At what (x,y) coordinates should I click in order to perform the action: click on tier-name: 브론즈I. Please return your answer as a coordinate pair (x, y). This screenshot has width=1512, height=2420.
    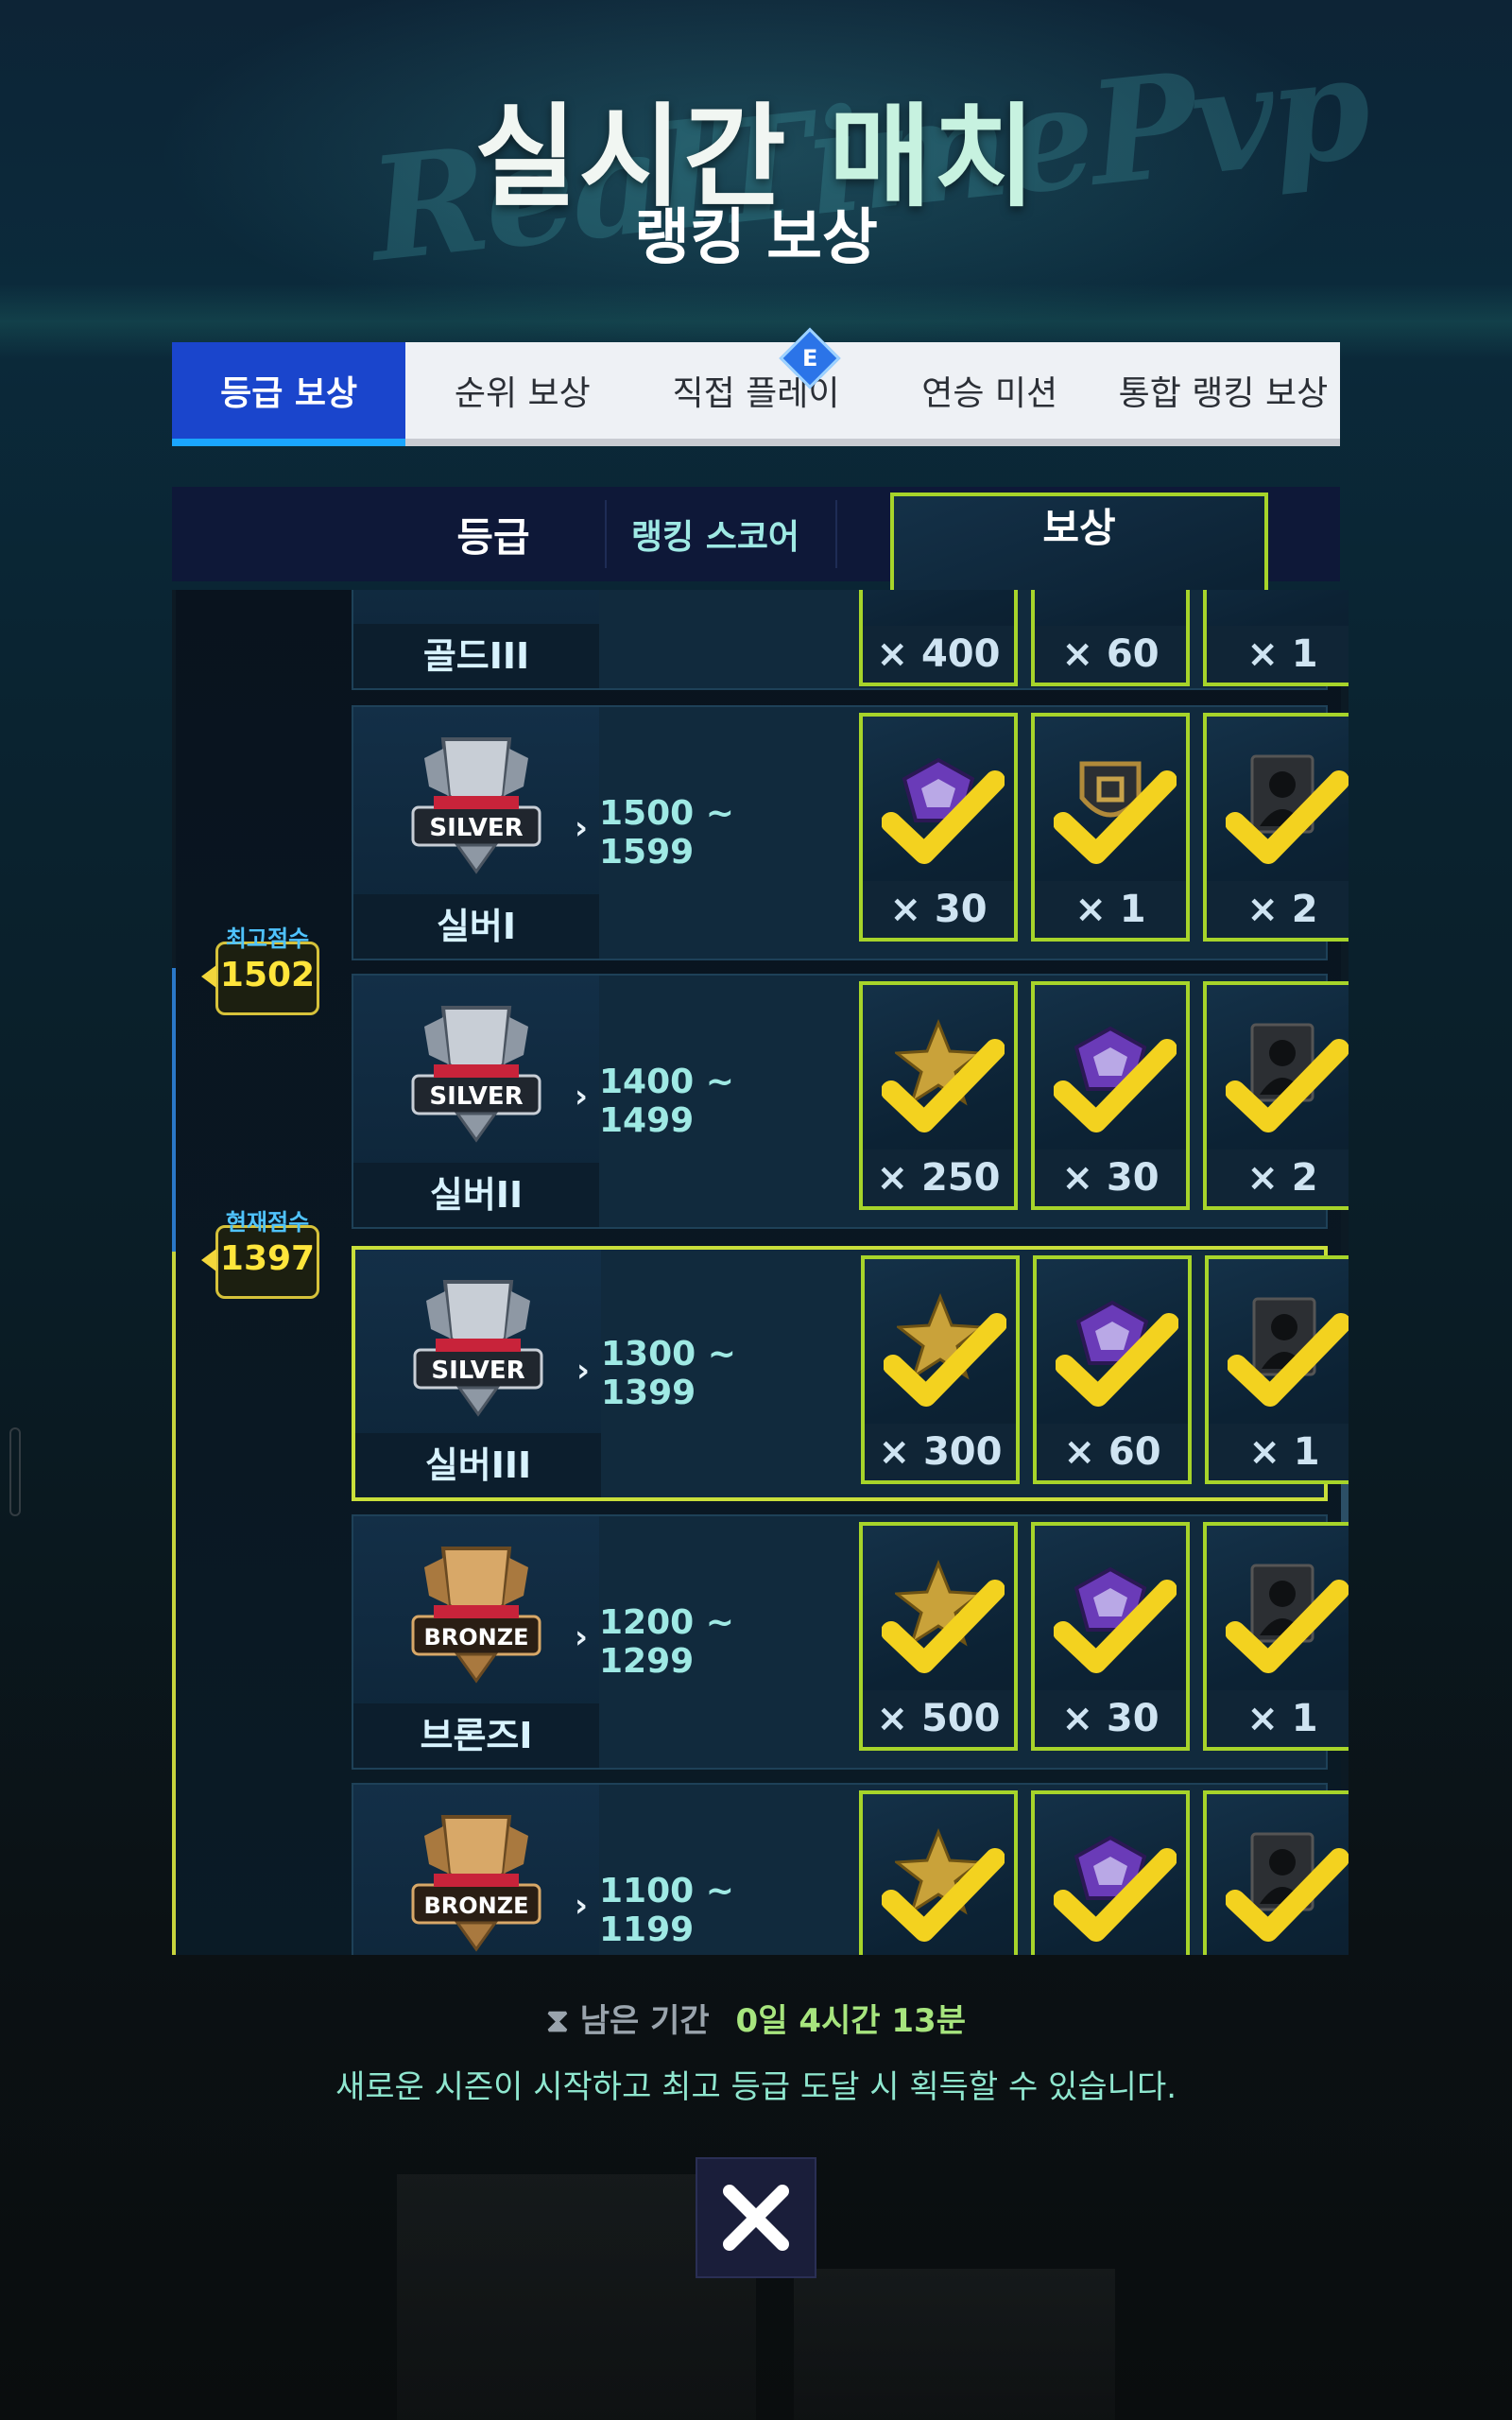
    Looking at the image, I should click on (476, 1736).